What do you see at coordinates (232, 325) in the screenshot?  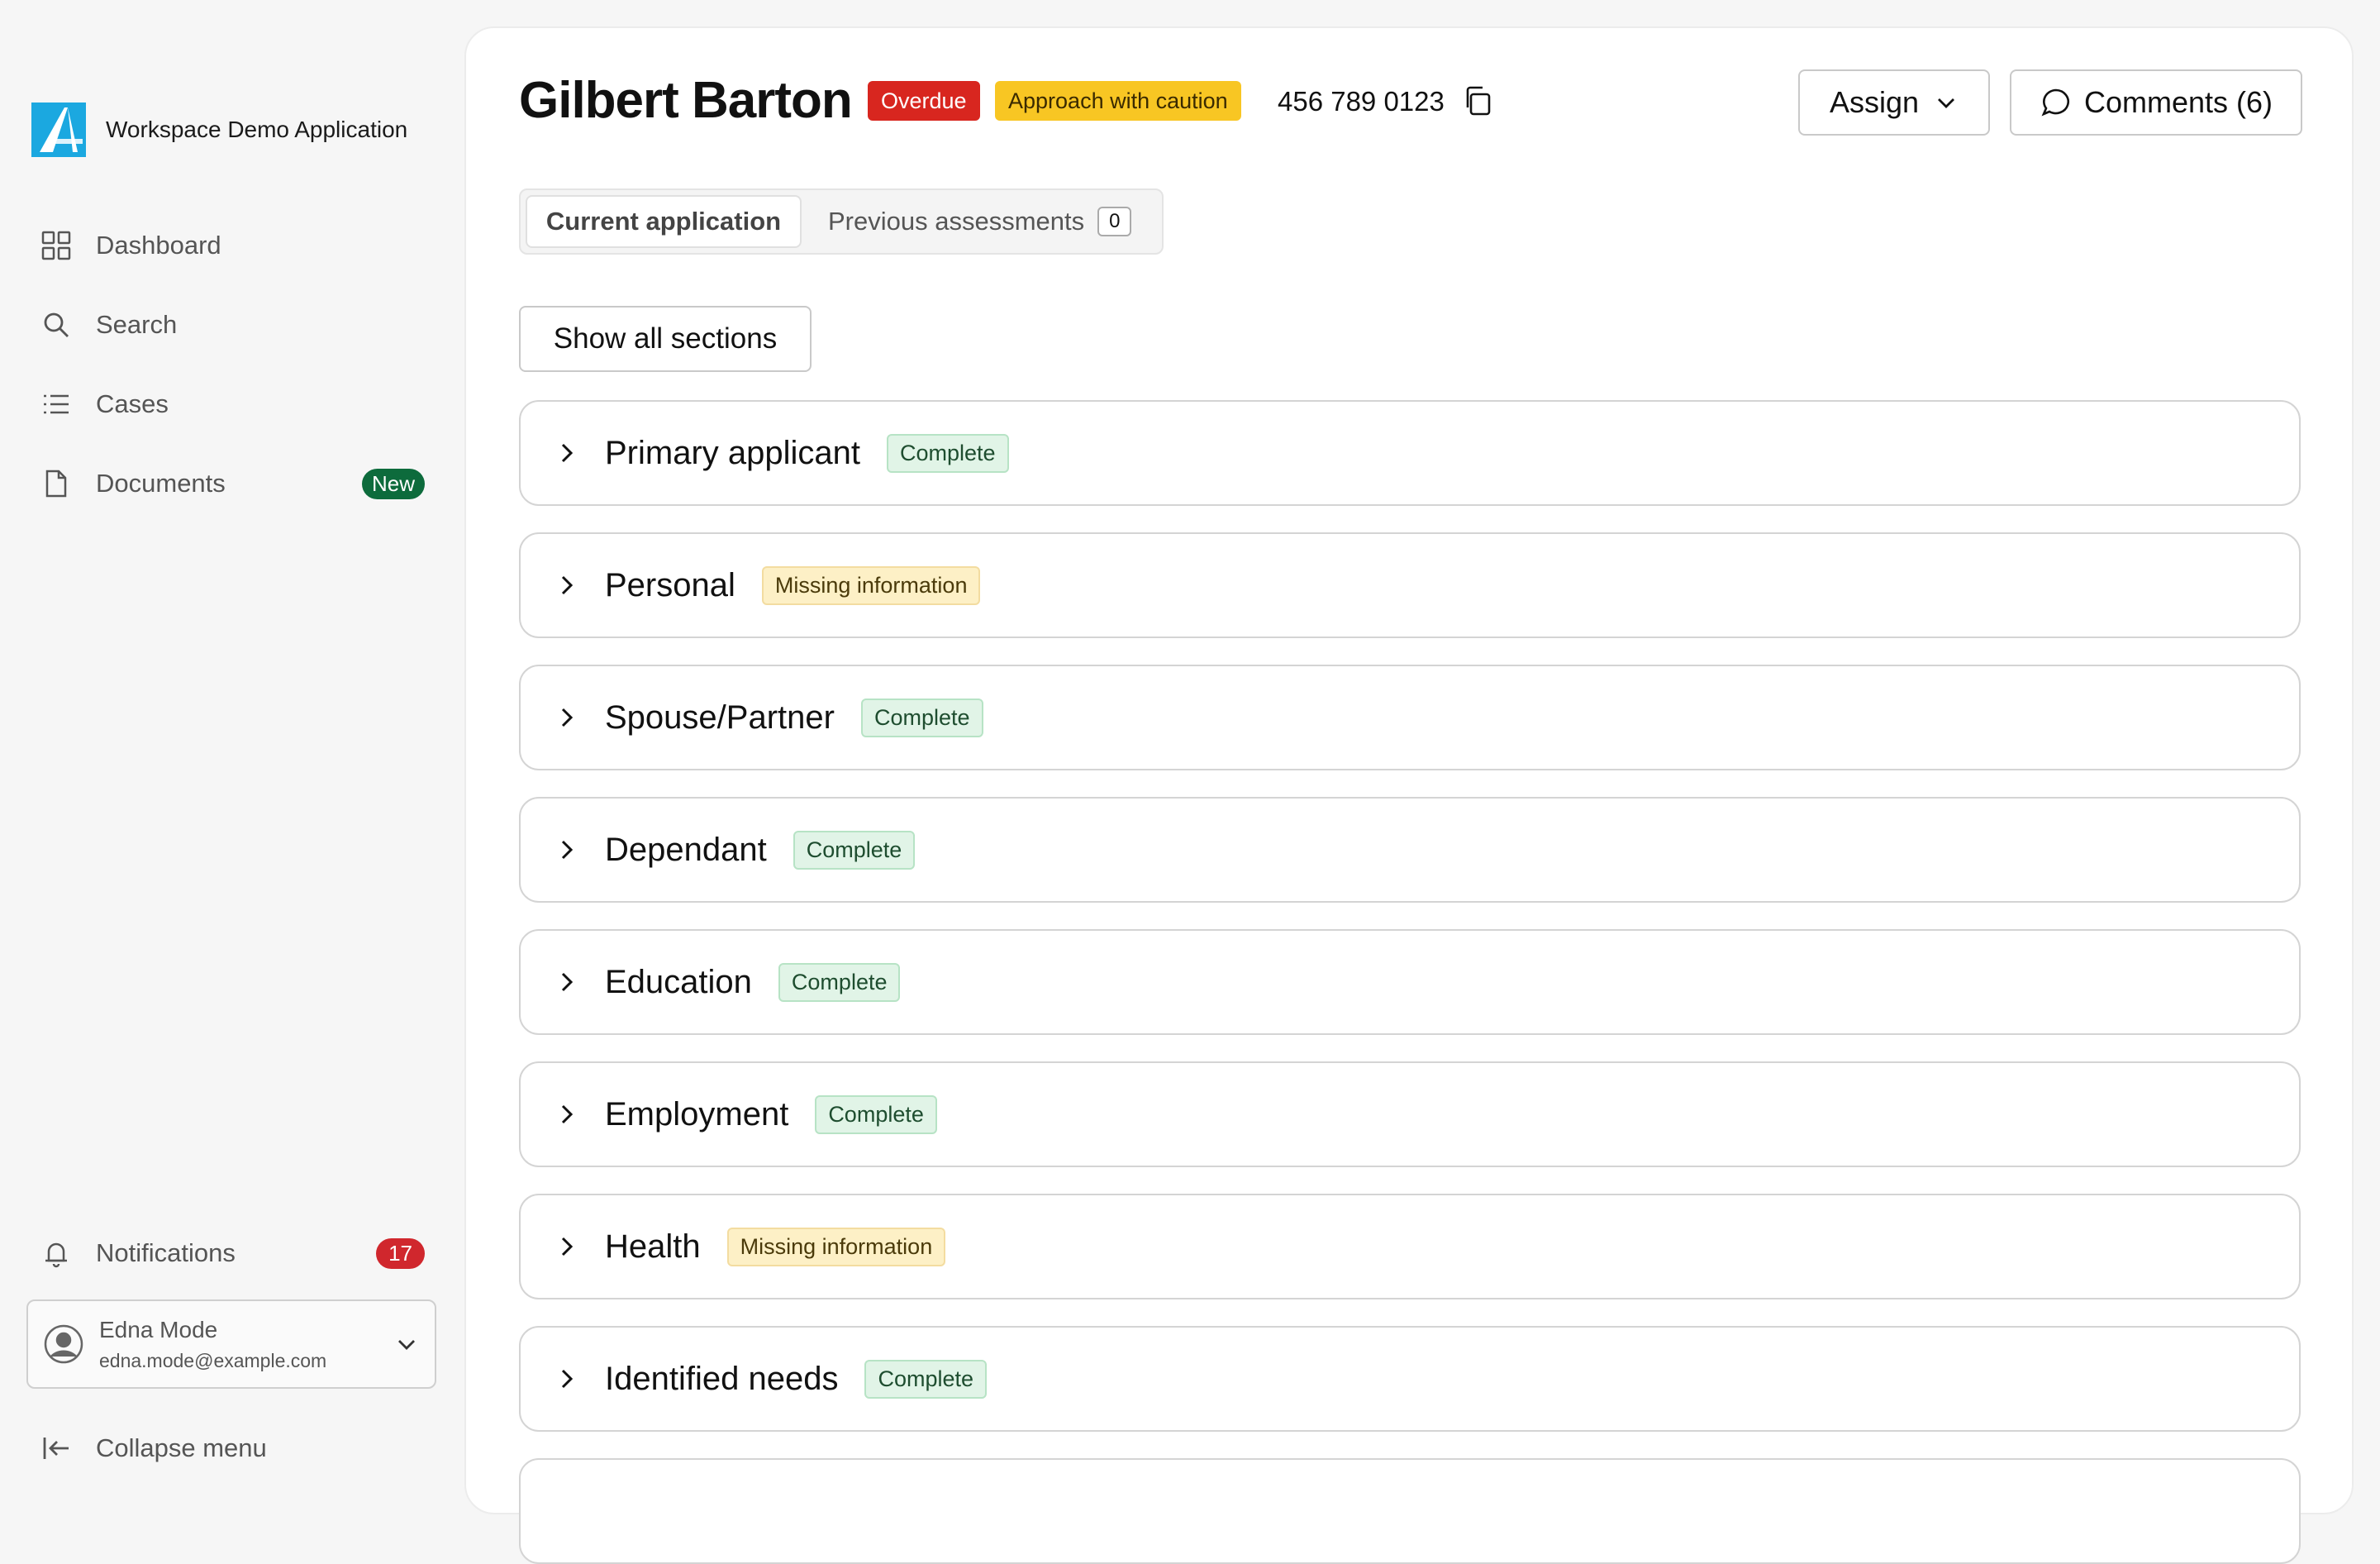 I see `sidebar-item-search: Search` at bounding box center [232, 325].